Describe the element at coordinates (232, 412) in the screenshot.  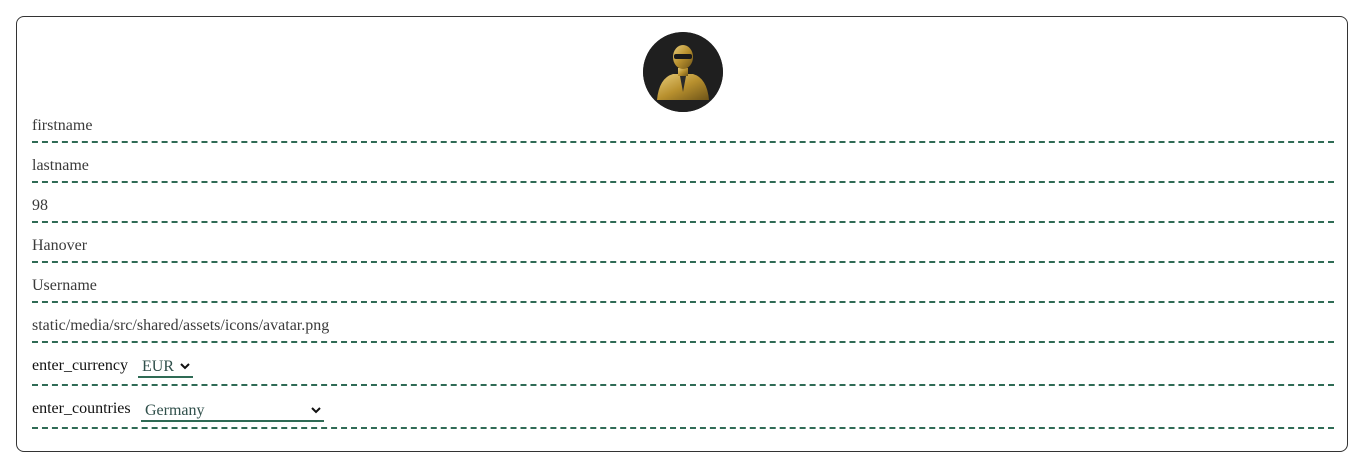
I see `countries-select: Germany` at that location.